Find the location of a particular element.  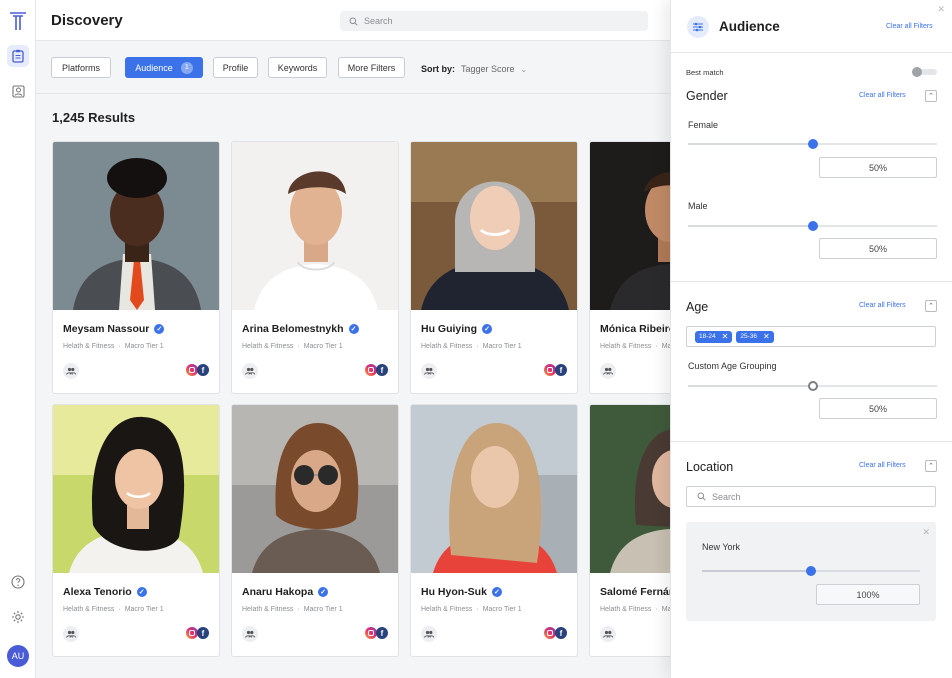

close-icon: ✕ is located at coordinates (941, 9).